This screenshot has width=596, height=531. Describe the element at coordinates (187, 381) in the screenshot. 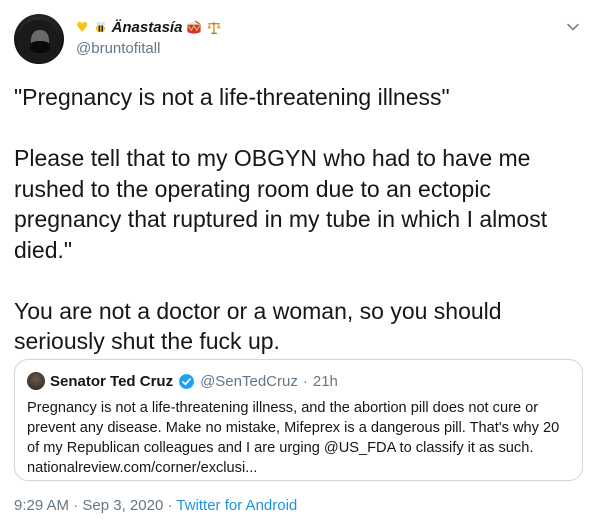

I see `verified-badge-icon` at that location.